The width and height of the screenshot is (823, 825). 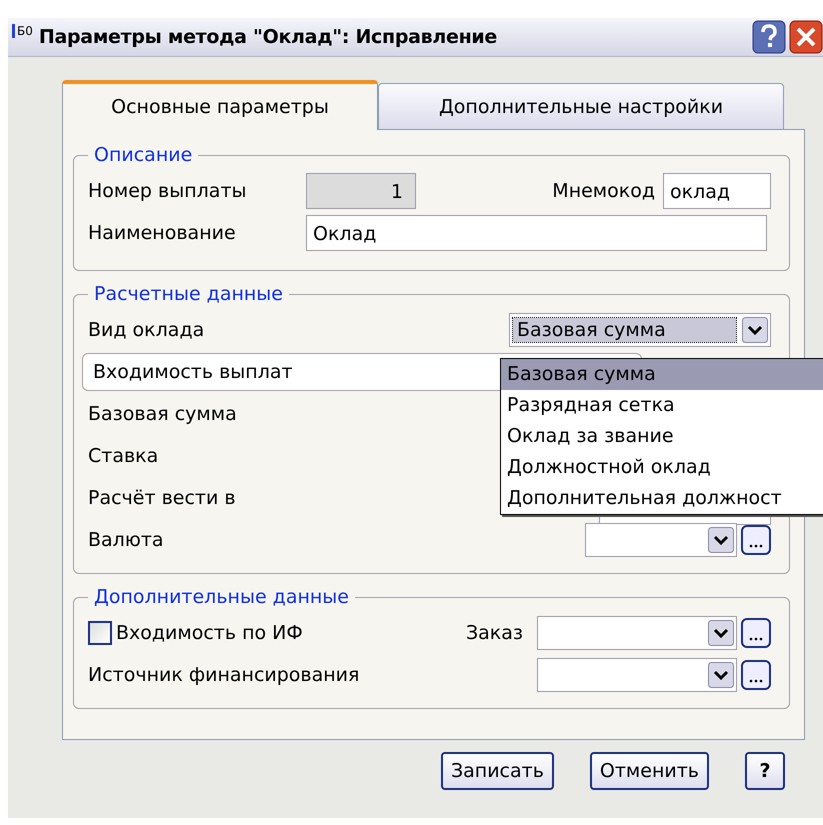 What do you see at coordinates (765, 771) in the screenshot?
I see `help-button: ?` at bounding box center [765, 771].